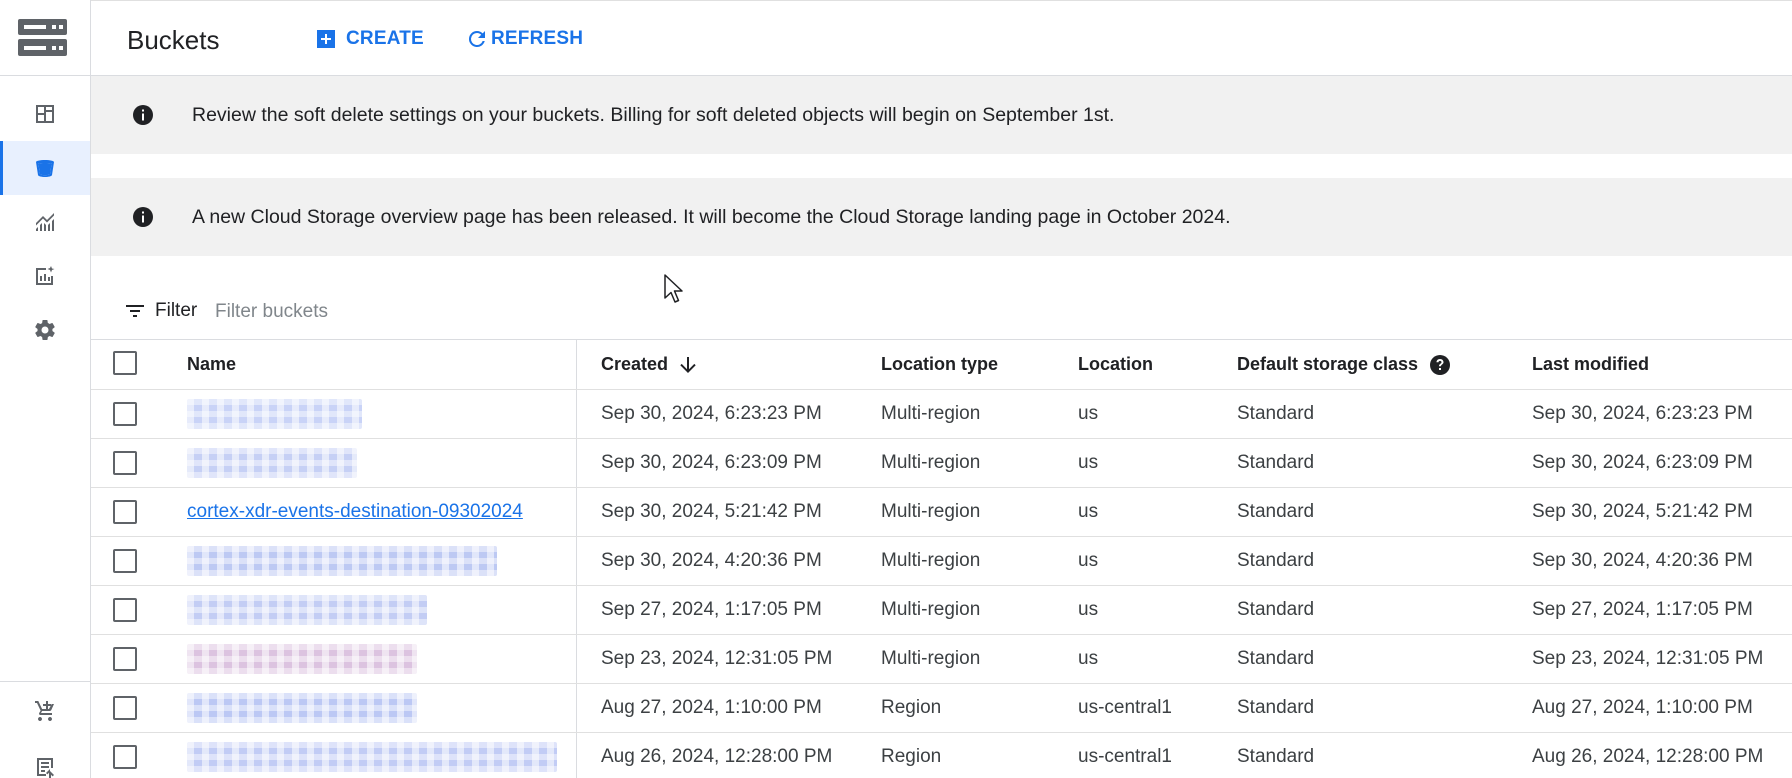  What do you see at coordinates (1642, 560) in the screenshot?
I see `last-modified-cell: Sep 30, 2024, 4:20:36 PM` at bounding box center [1642, 560].